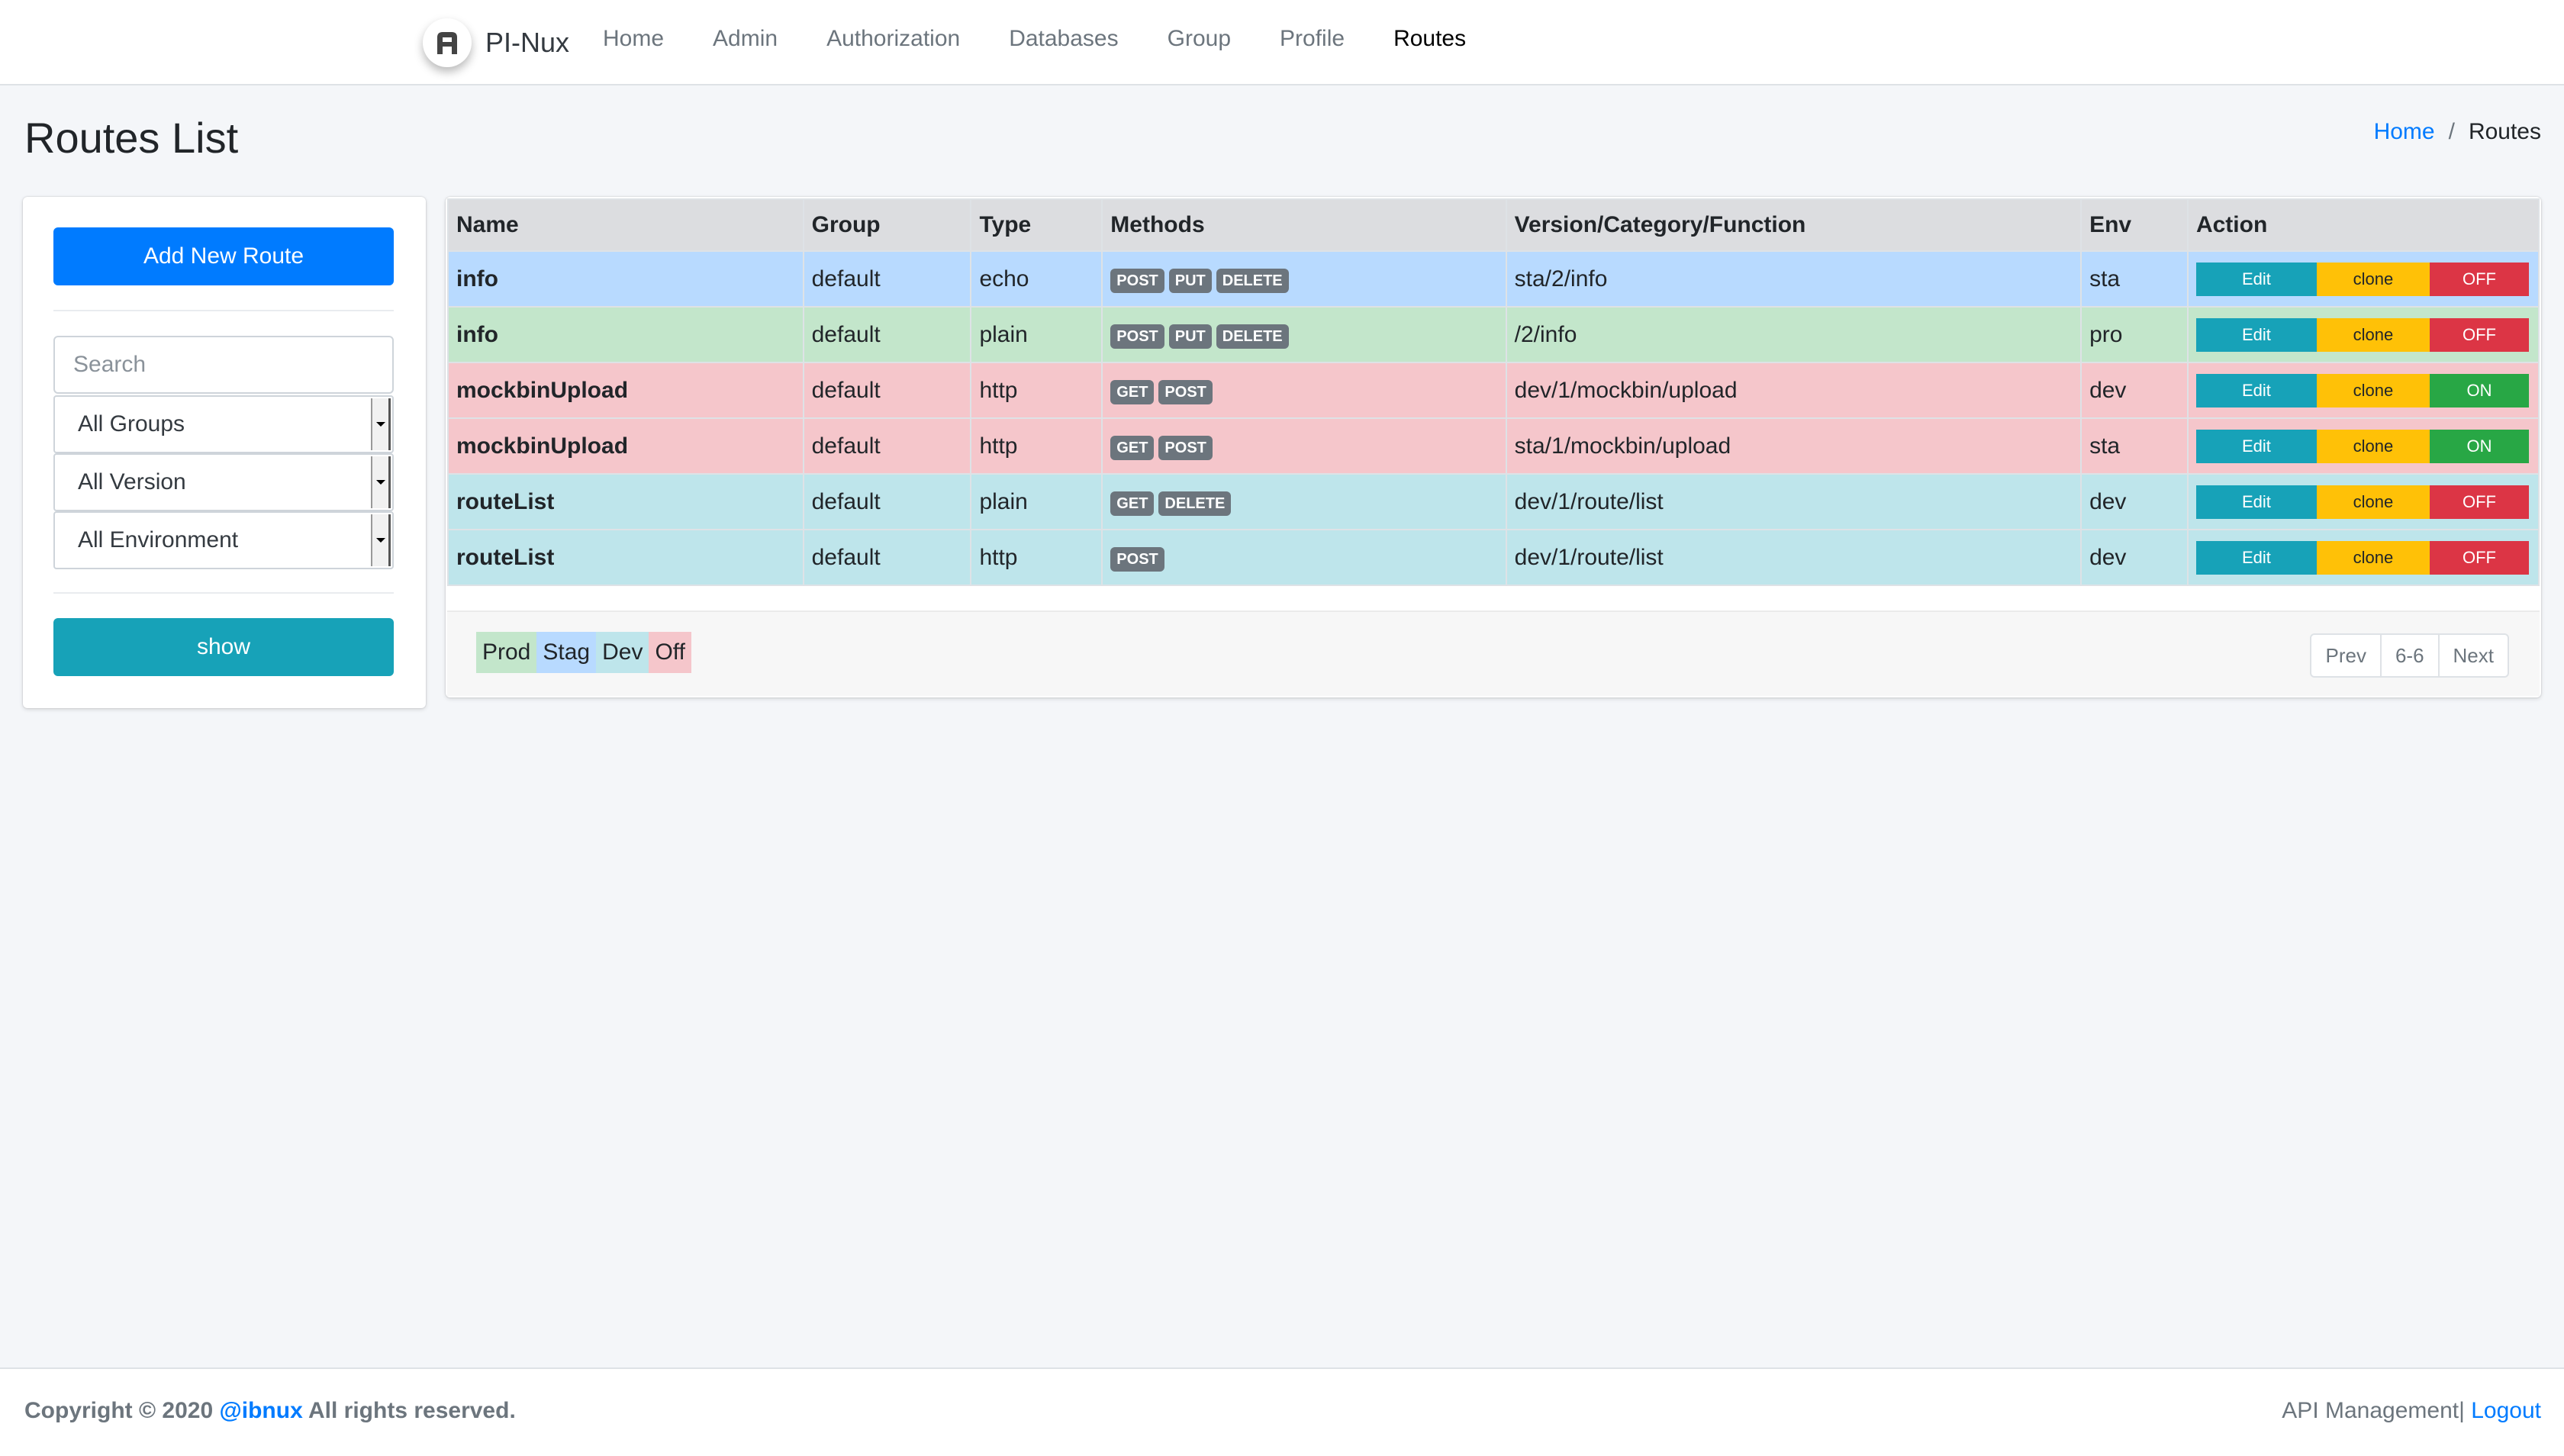 This screenshot has width=2564, height=1456. Describe the element at coordinates (1036, 334) in the screenshot. I see `route-type: plain` at that location.